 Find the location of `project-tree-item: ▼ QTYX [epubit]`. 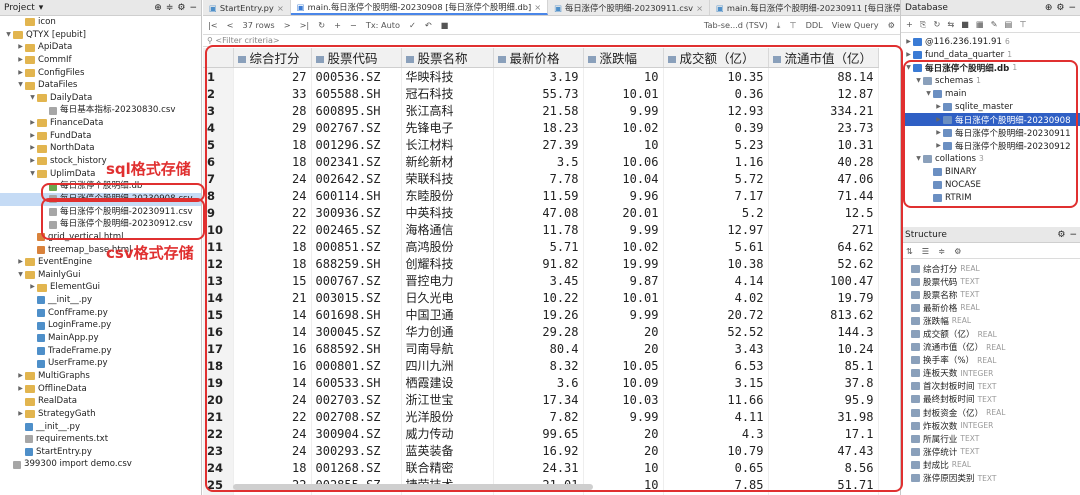

project-tree-item: ▼ QTYX [epubit] is located at coordinates (100, 35).